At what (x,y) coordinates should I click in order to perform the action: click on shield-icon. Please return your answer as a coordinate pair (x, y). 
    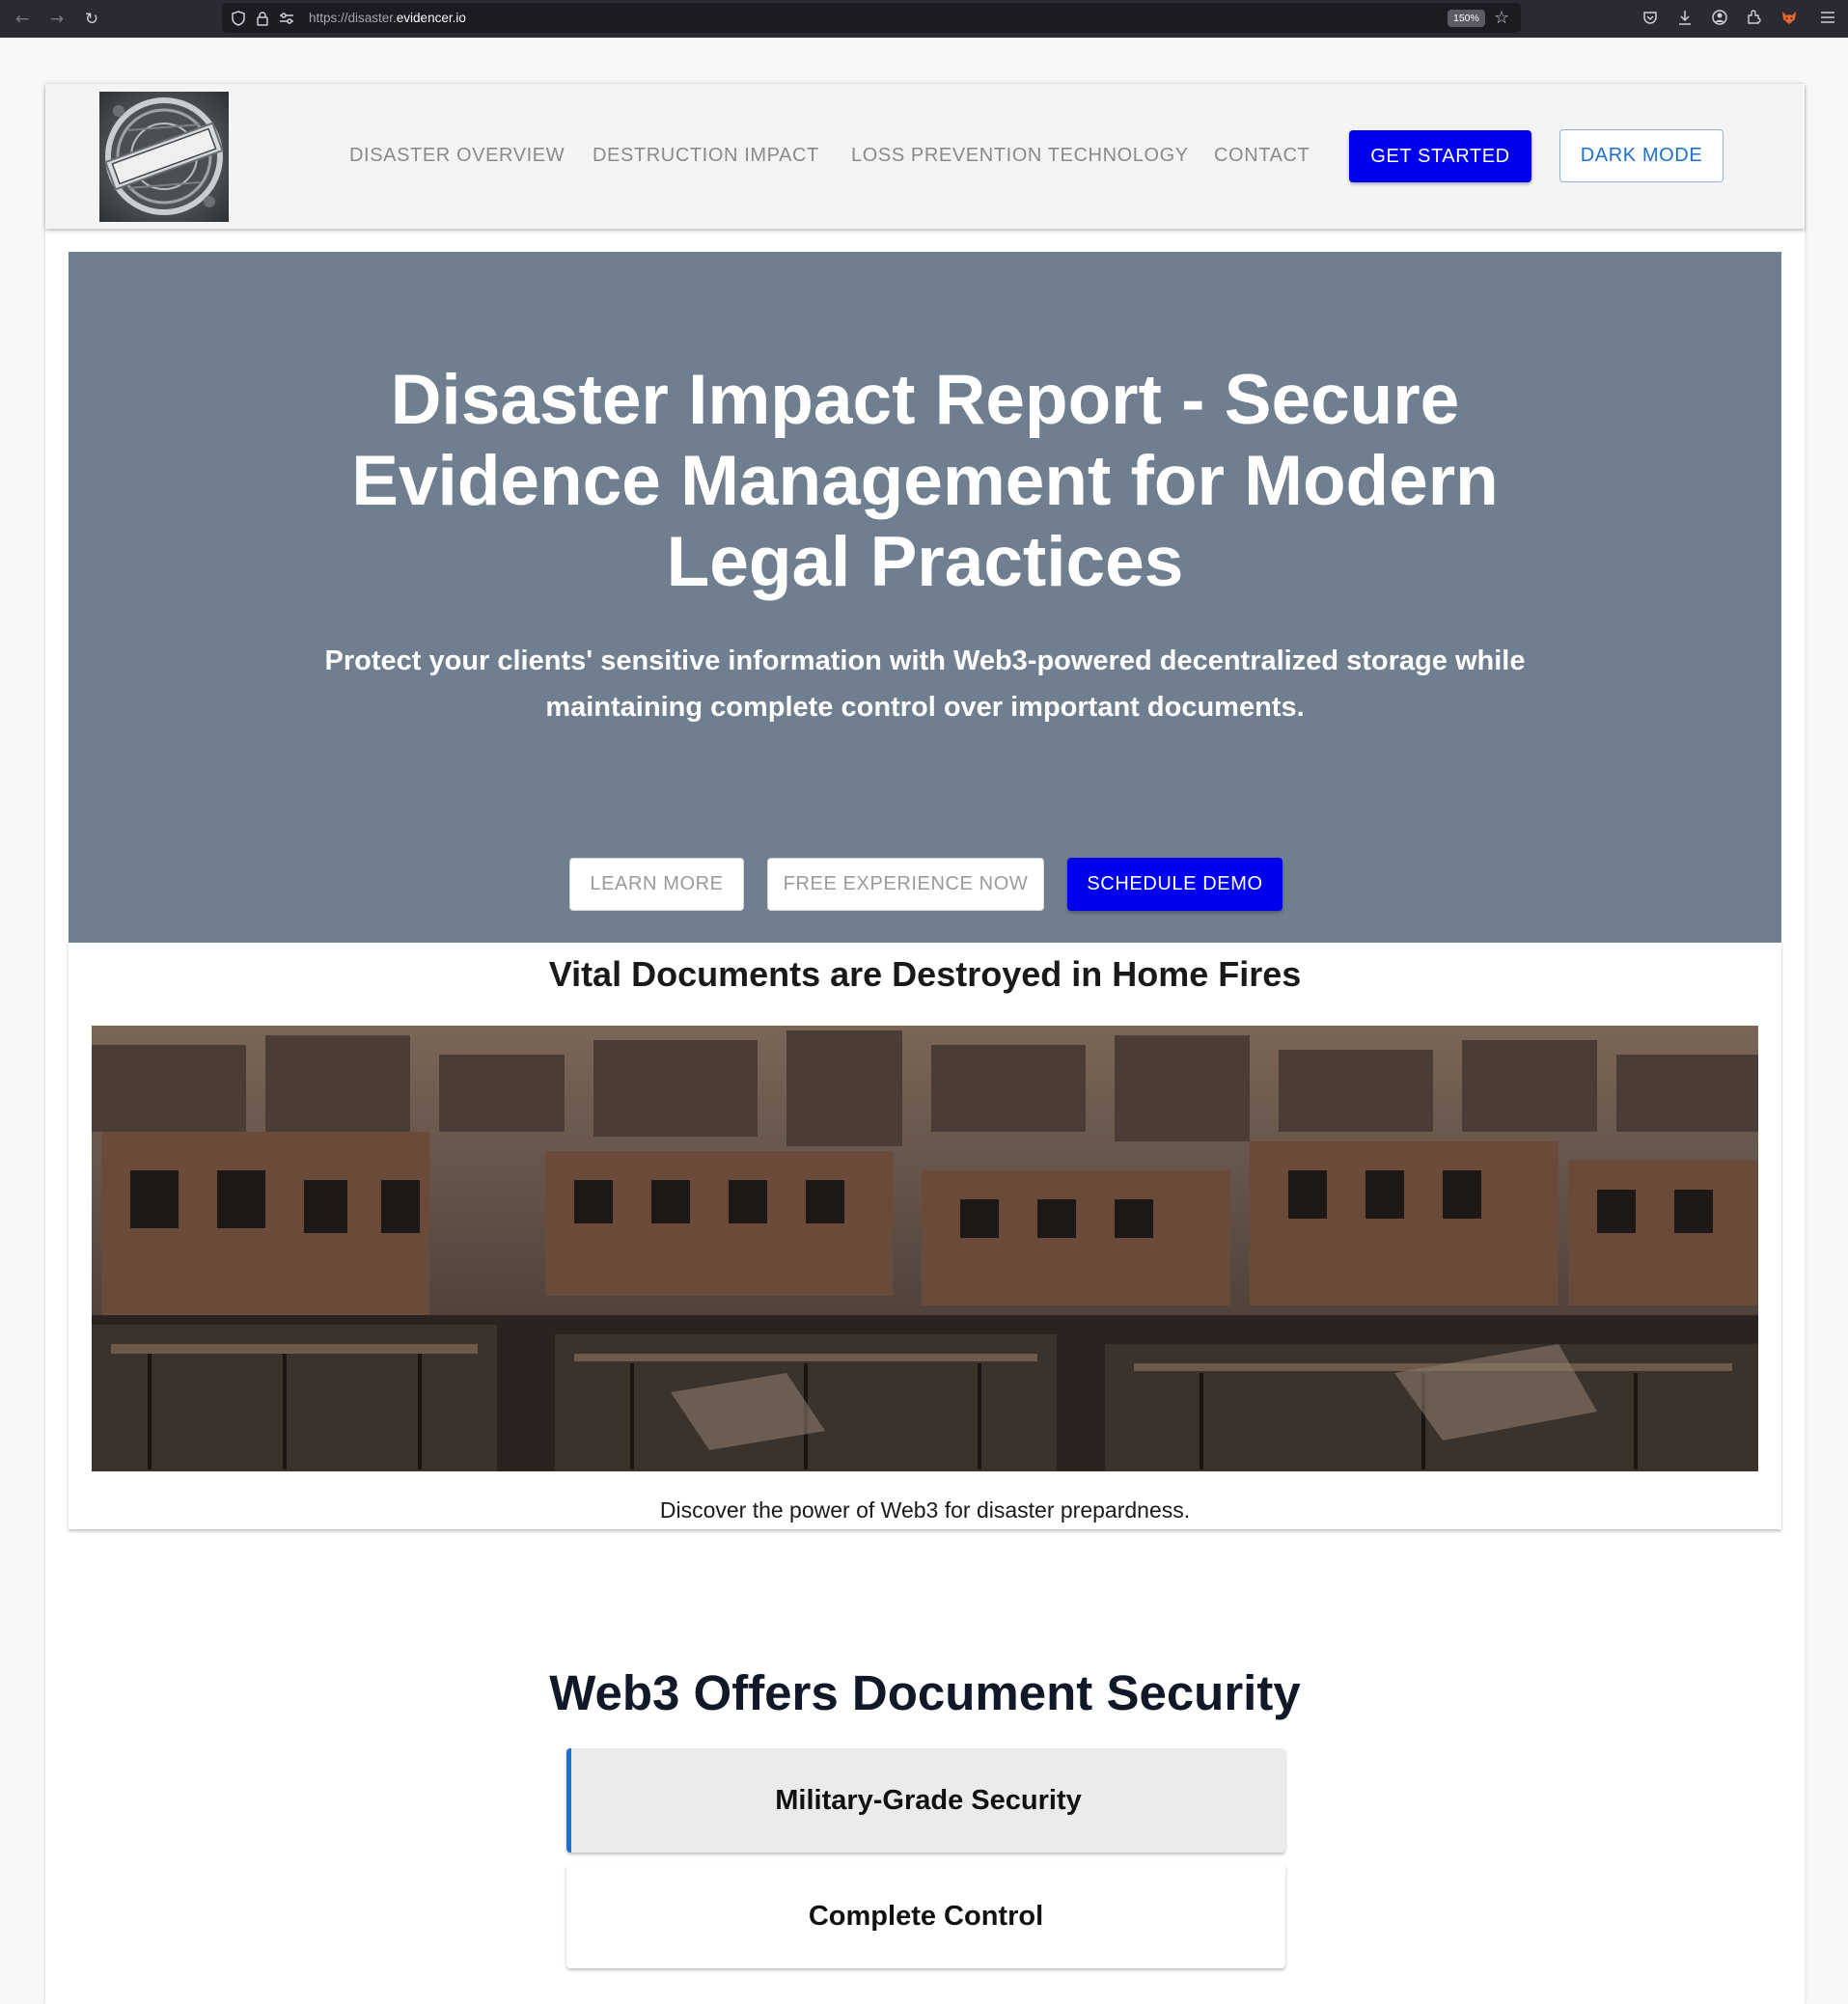
    Looking at the image, I should click on (238, 18).